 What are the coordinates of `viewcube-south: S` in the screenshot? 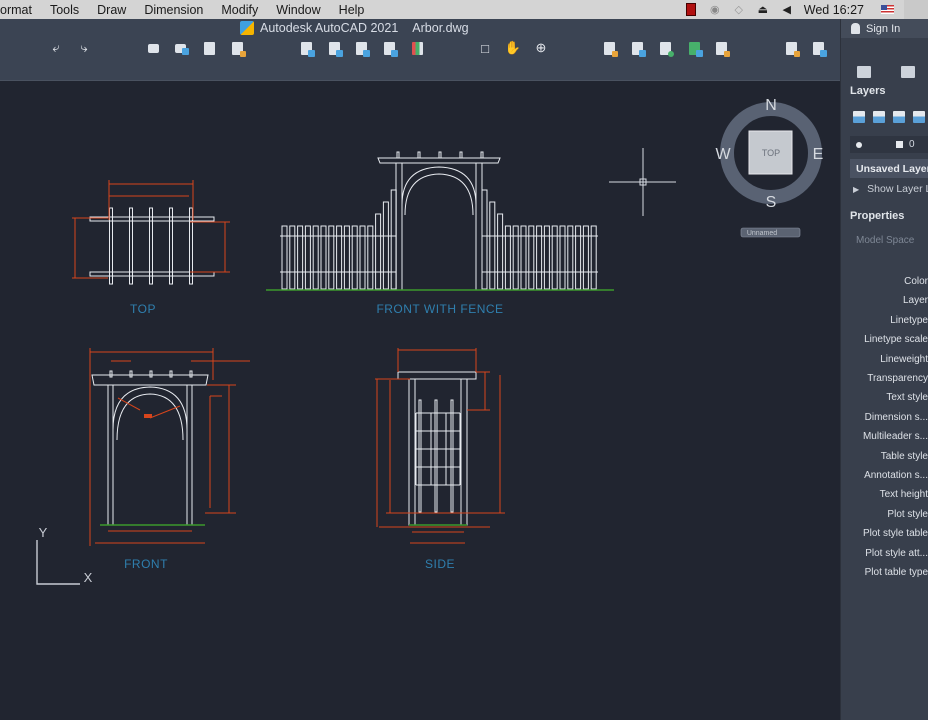 It's located at (771, 202).